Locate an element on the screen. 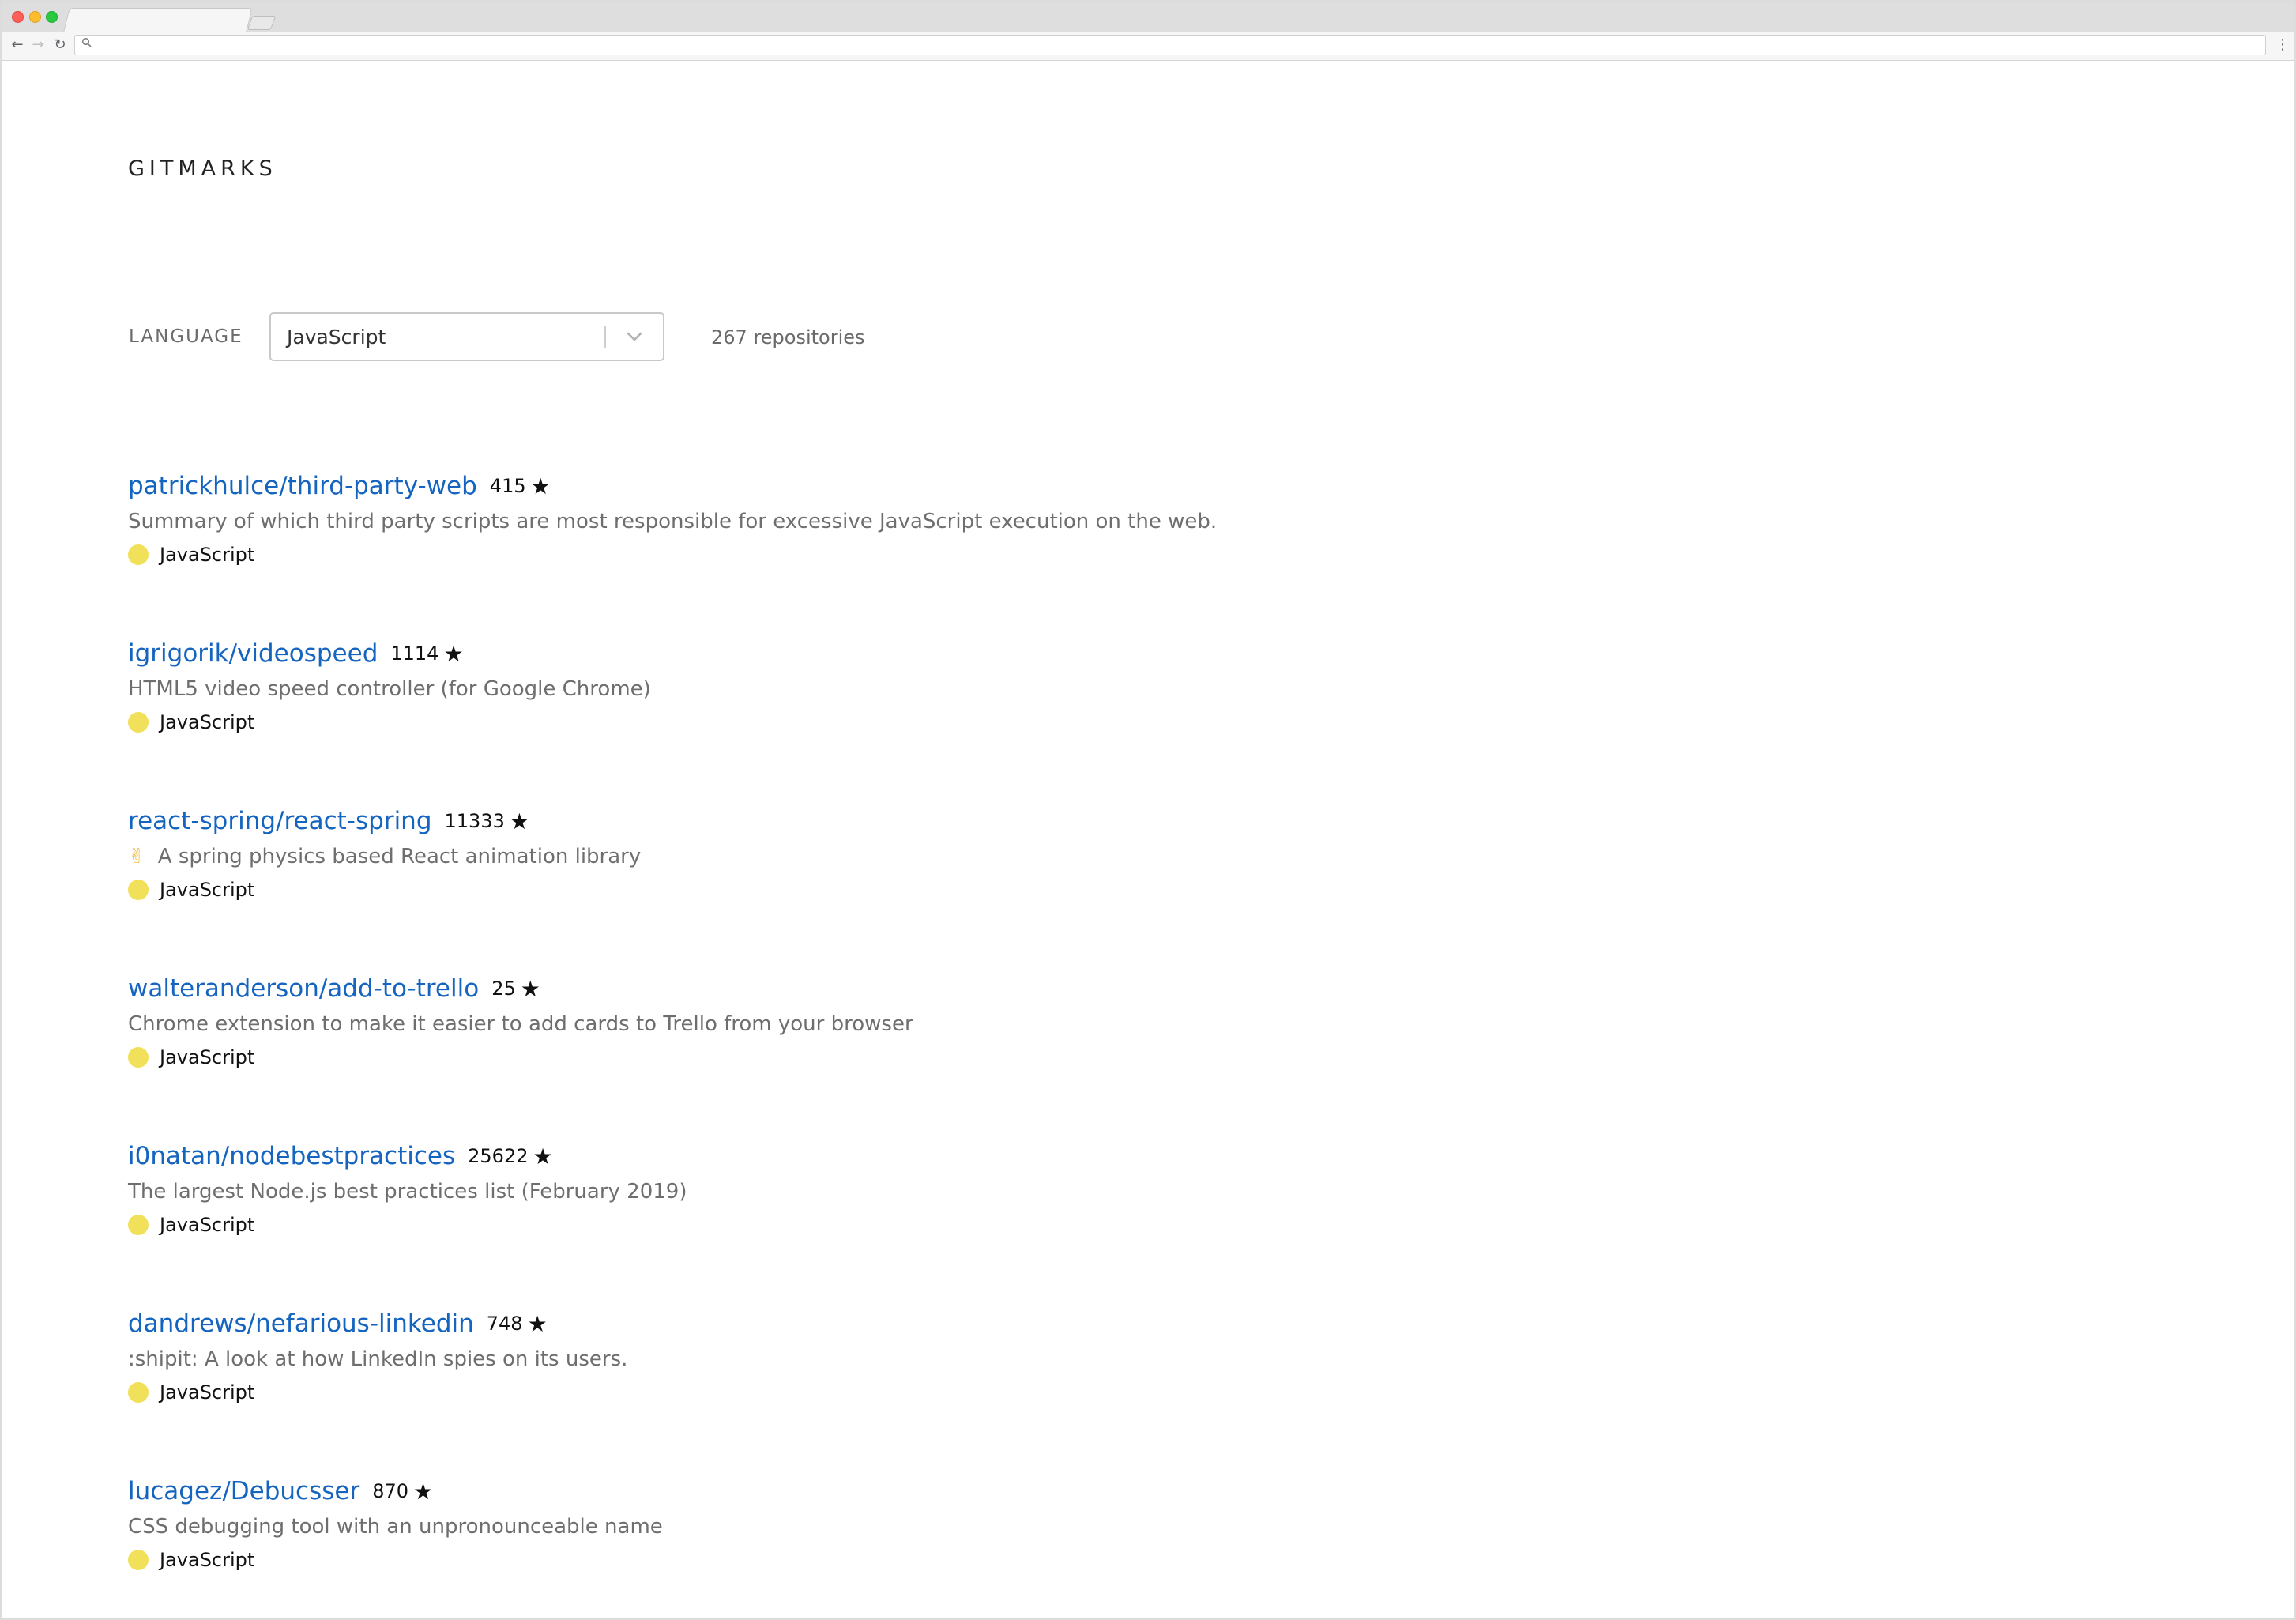 This screenshot has height=1620, width=2296. language-select: JavaScript is located at coordinates (466, 336).